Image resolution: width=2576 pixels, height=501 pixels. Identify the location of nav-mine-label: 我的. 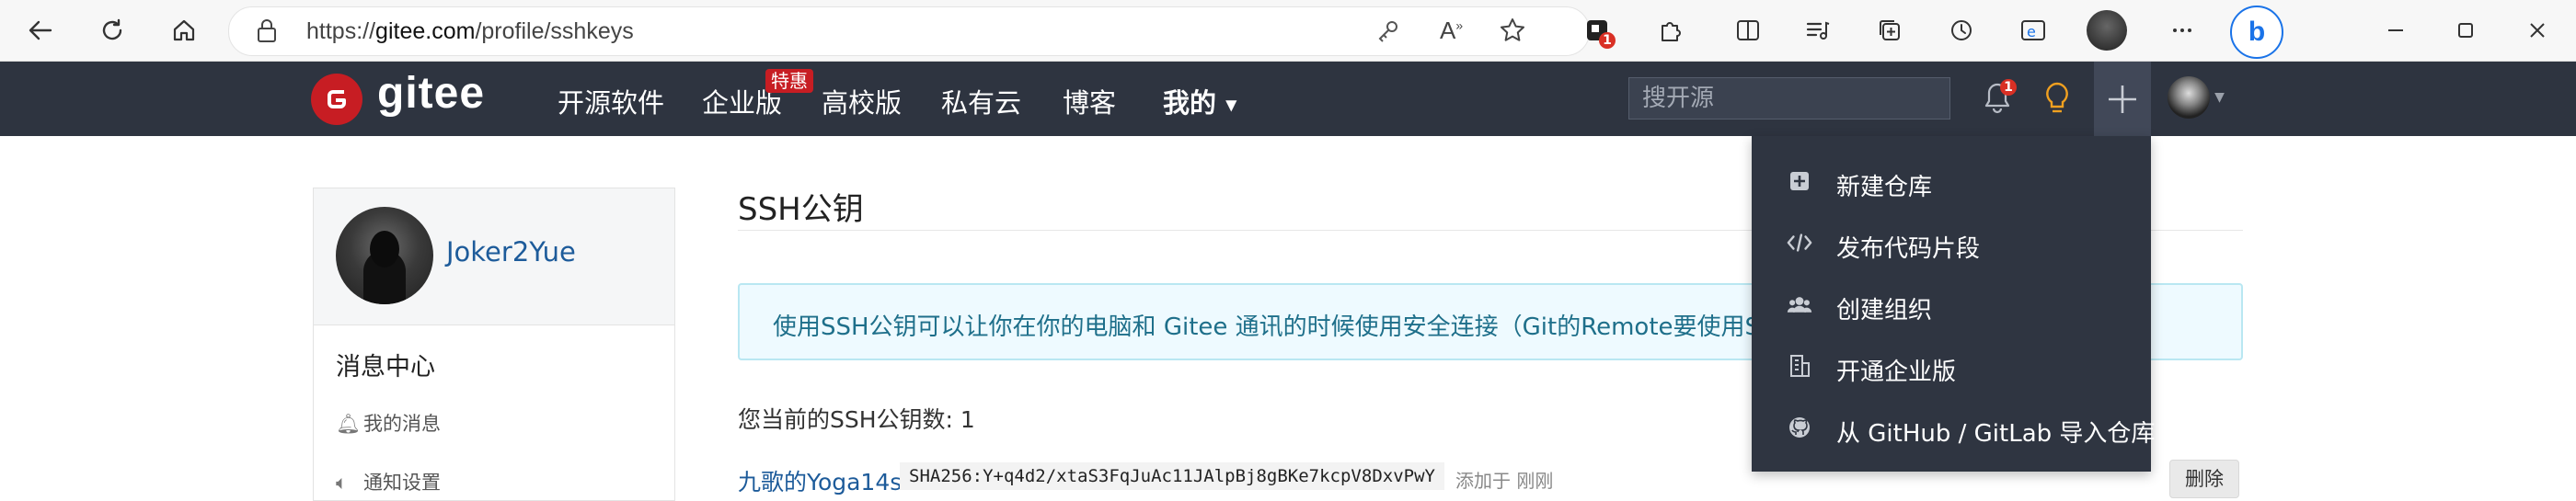
(1190, 103).